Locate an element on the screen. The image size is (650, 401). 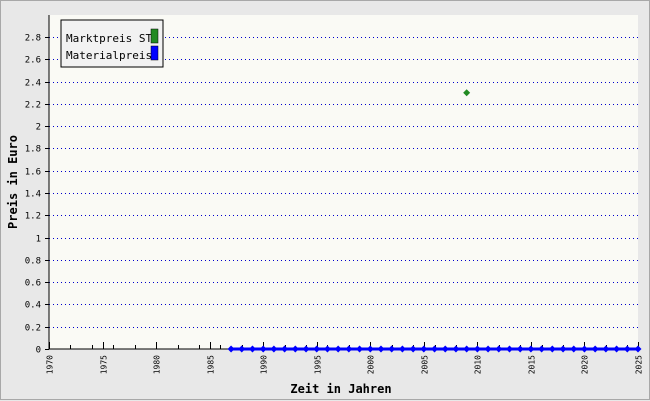
y-tick-label: 1 is located at coordinates (38, 240).